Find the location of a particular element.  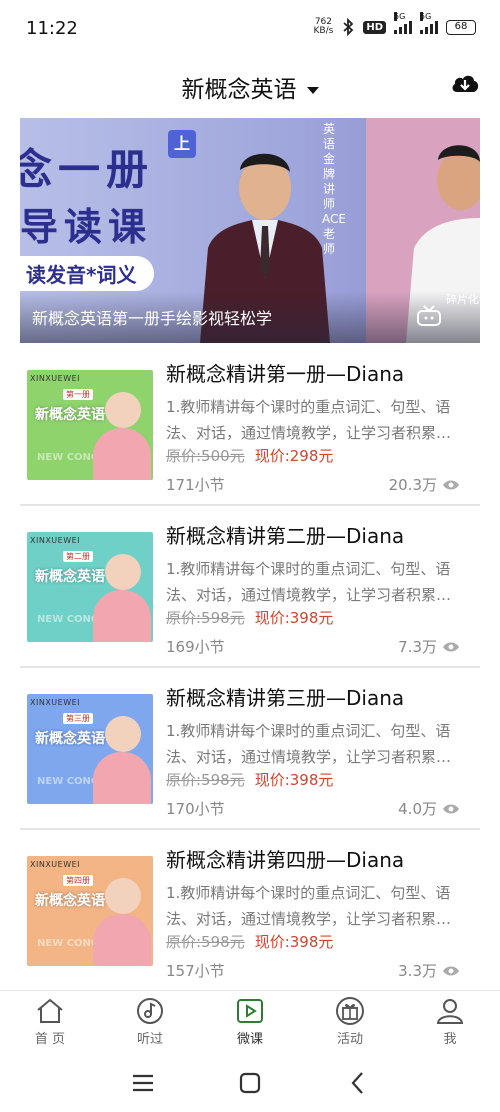

video-play-icon is located at coordinates (250, 1011).